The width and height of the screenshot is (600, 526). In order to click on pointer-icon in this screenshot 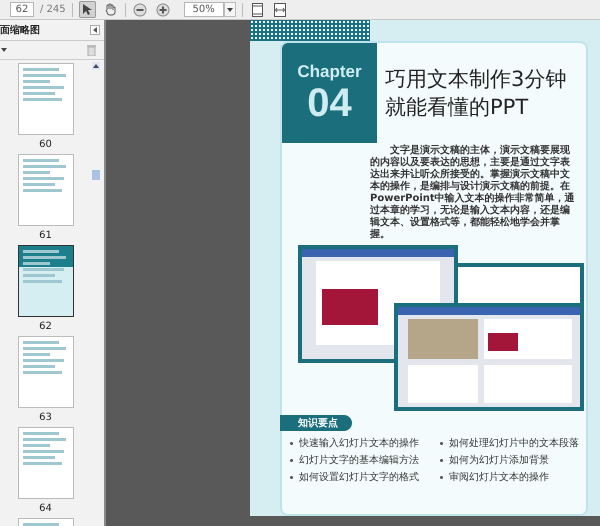, I will do `click(87, 9)`.